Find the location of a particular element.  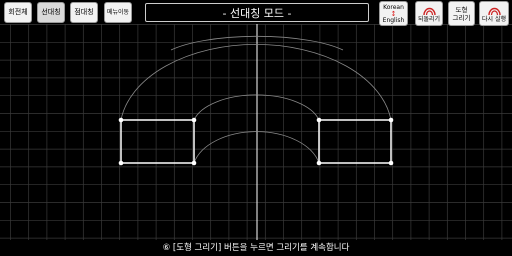

draw-shape-button: 도형 그리기 is located at coordinates (461, 13).